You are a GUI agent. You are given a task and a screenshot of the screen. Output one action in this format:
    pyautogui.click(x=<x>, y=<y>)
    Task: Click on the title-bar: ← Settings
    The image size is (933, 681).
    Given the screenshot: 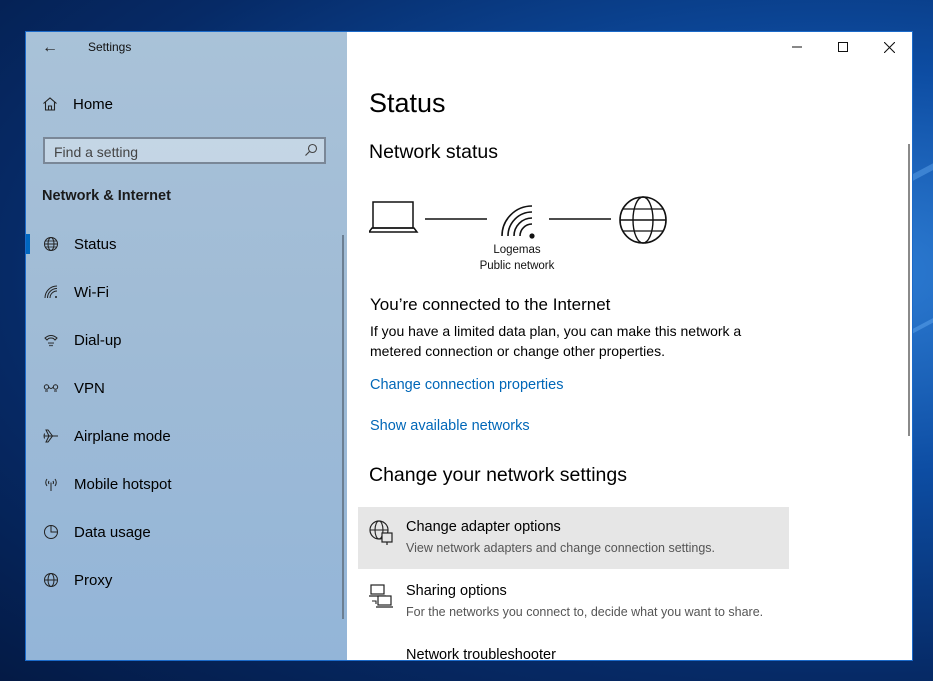 What is the action you would take?
    pyautogui.click(x=186, y=48)
    